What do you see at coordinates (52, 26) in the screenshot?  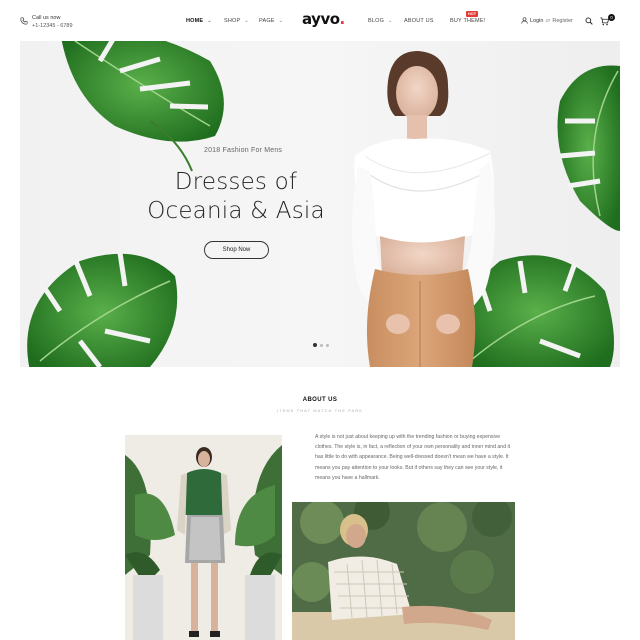 I see `call-number: +1-12345 - 6789` at bounding box center [52, 26].